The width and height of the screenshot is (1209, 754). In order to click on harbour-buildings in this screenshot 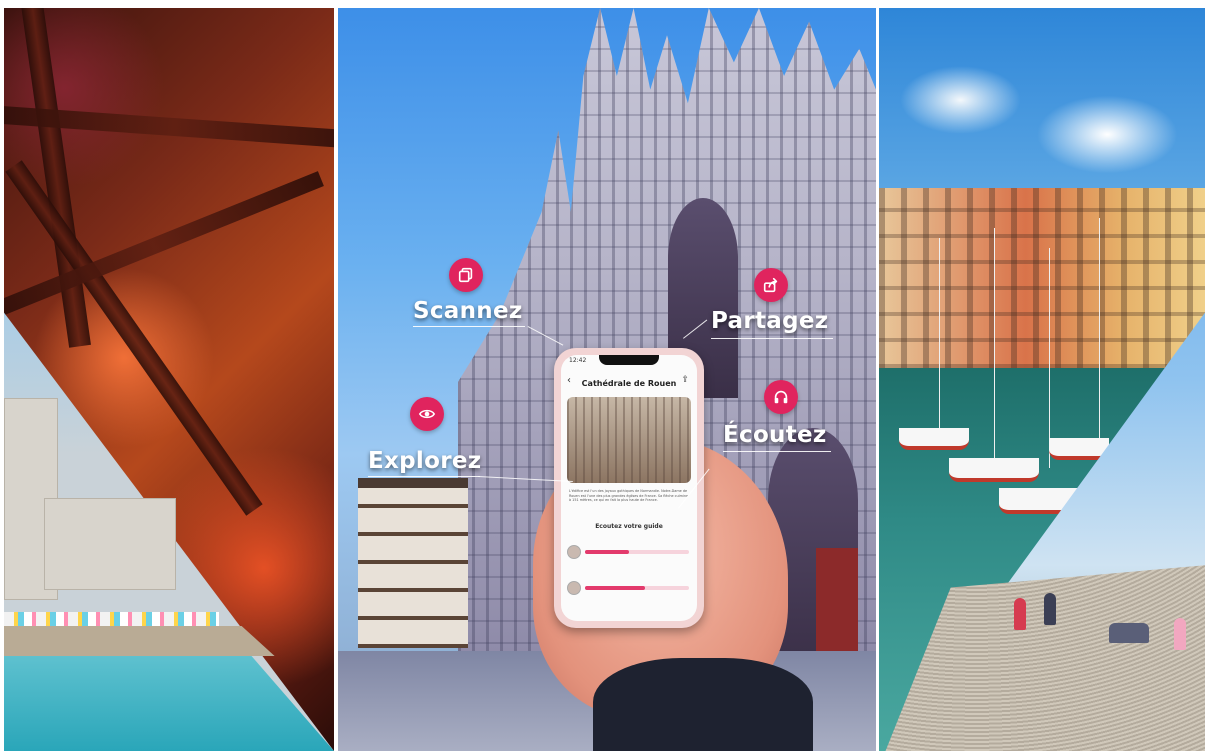, I will do `click(1042, 278)`.